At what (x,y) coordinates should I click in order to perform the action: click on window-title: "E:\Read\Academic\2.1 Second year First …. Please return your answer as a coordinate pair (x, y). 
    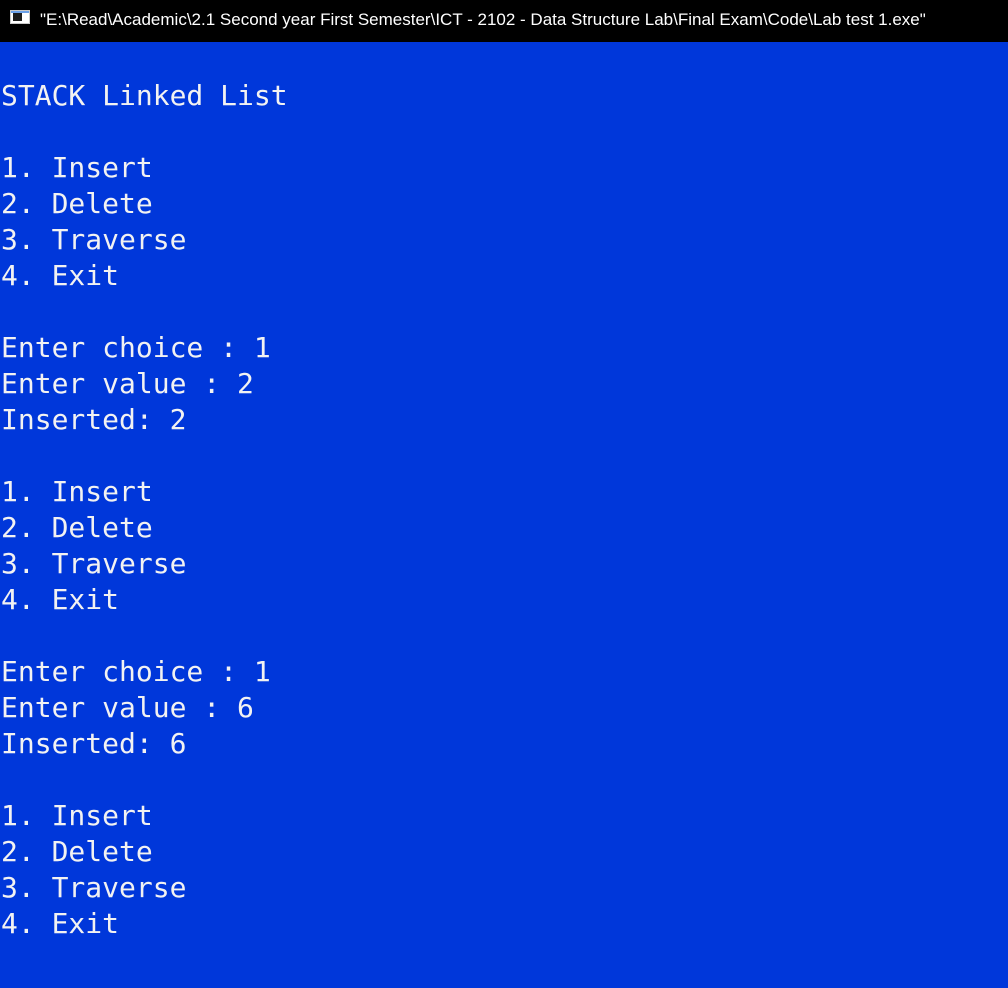
    Looking at the image, I should click on (483, 19).